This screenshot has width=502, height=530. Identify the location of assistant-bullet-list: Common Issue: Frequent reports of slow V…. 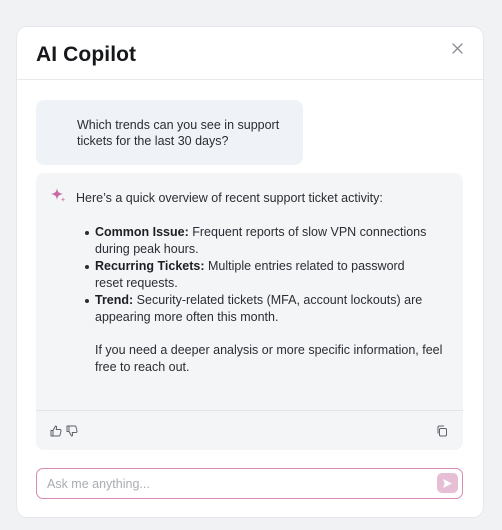
(260, 275).